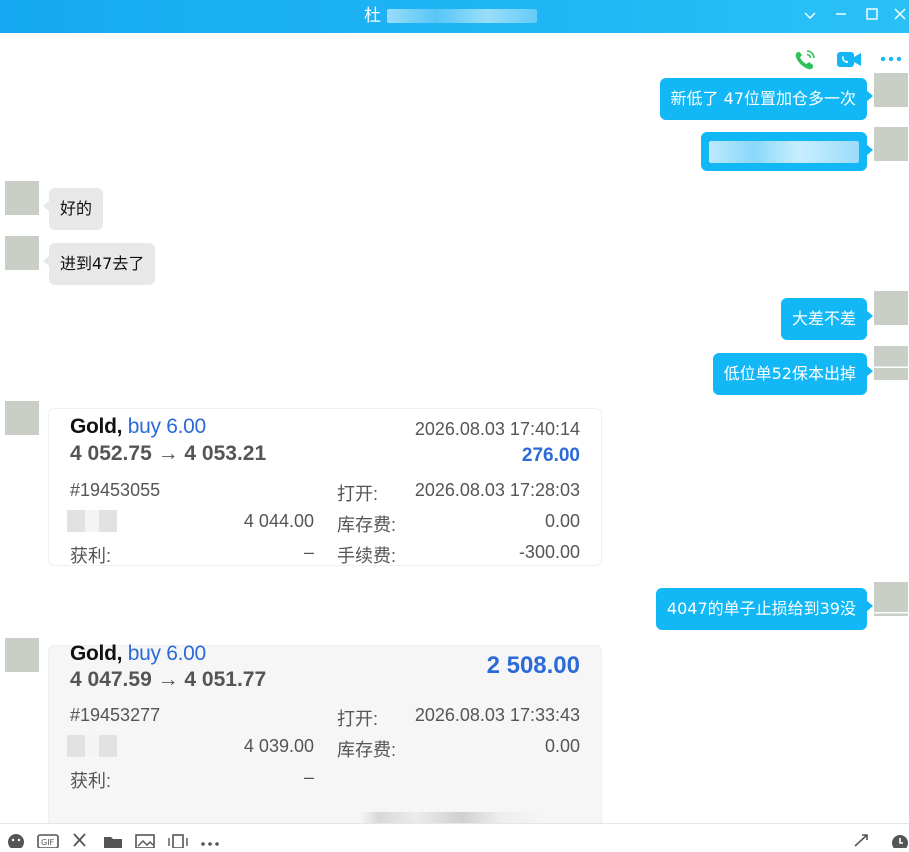 The width and height of the screenshot is (909, 852). What do you see at coordinates (810, 16) in the screenshot?
I see `chevron-down-icon` at bounding box center [810, 16].